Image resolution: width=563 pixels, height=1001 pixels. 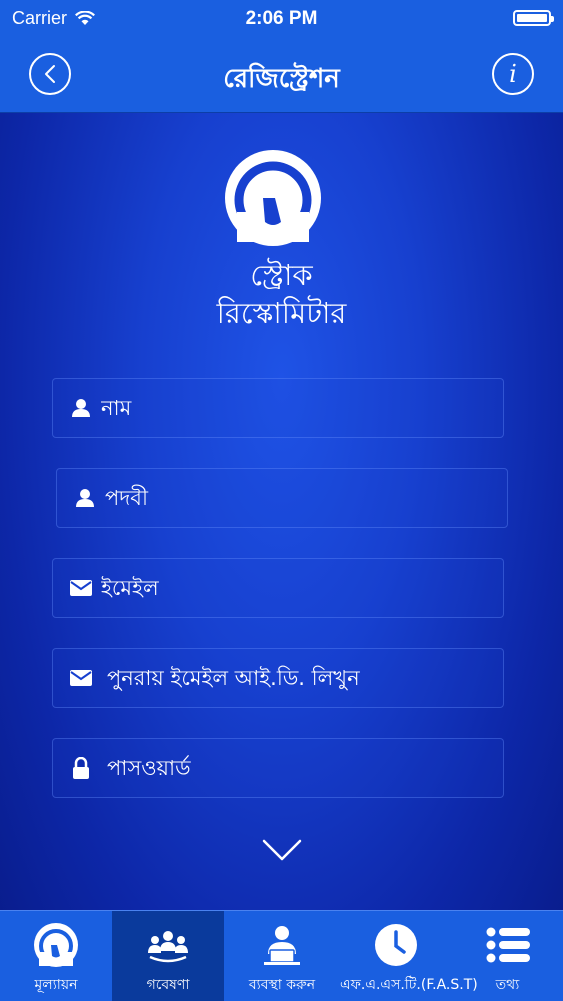 I want to click on tab-info: তথ্য, so click(x=507, y=956).